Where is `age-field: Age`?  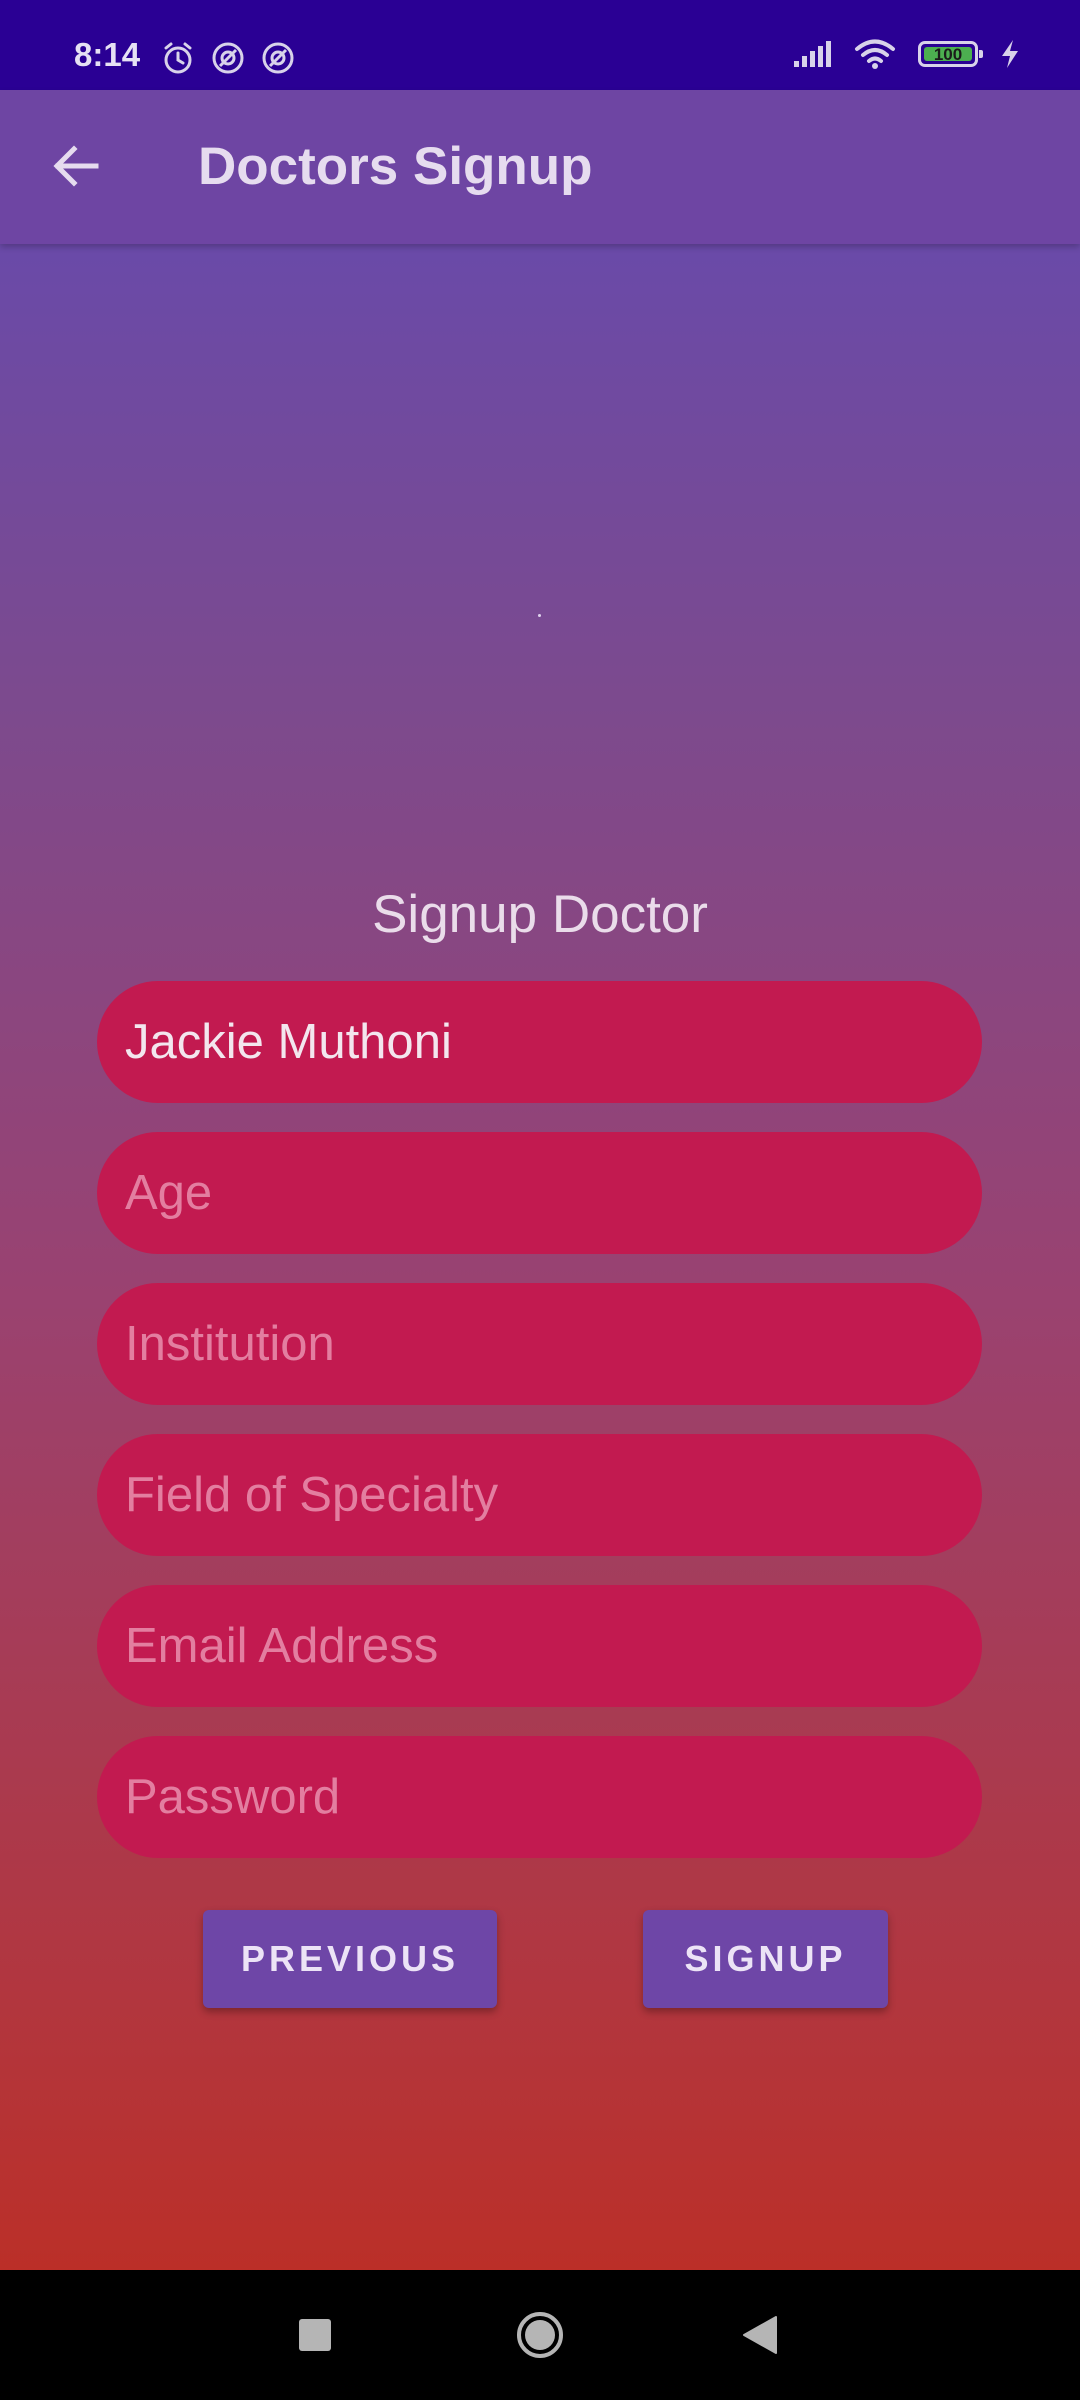
age-field: Age is located at coordinates (539, 1193).